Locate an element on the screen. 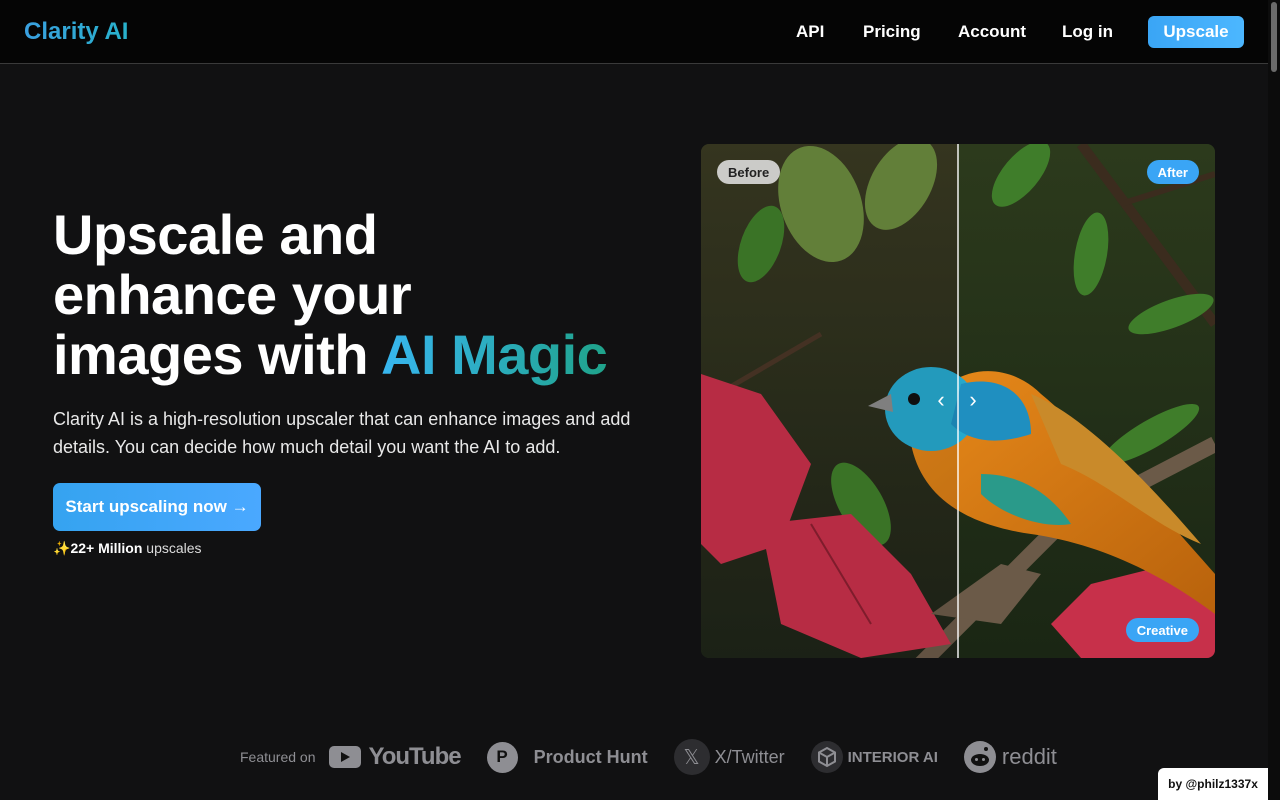 The height and width of the screenshot is (800, 1280). upscale-count: ✨22+ Million upscales is located at coordinates (127, 548).